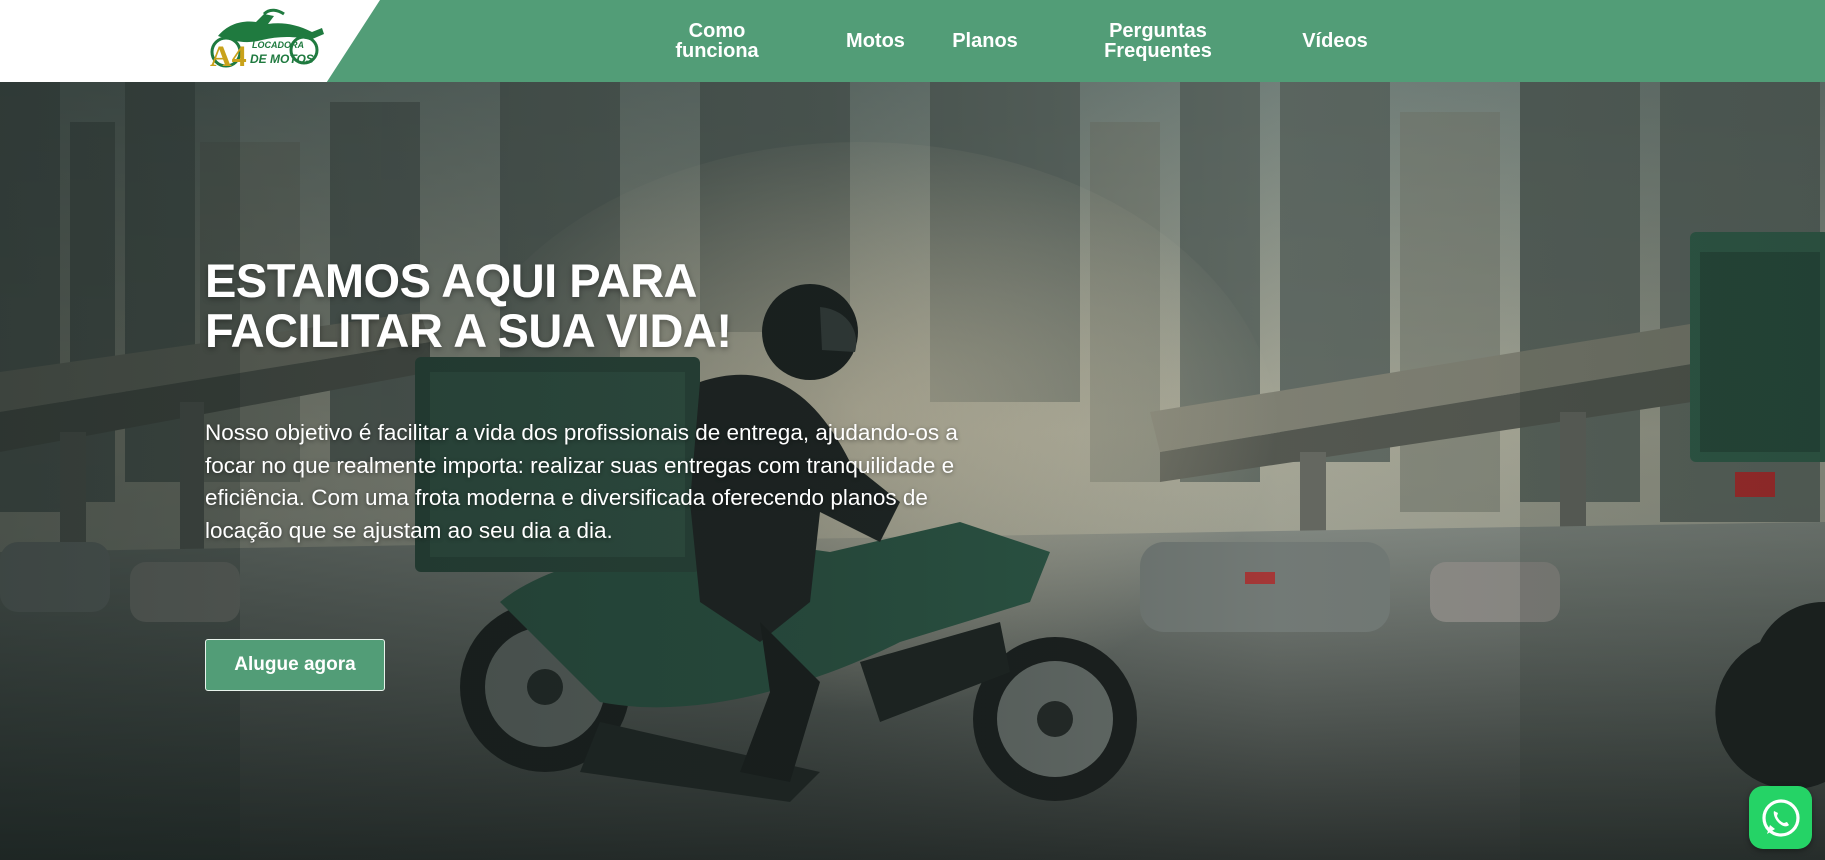 Image resolution: width=1825 pixels, height=860 pixels. I want to click on nav-perguntas-frequentes: Perguntas Frequentes, so click(1158, 41).